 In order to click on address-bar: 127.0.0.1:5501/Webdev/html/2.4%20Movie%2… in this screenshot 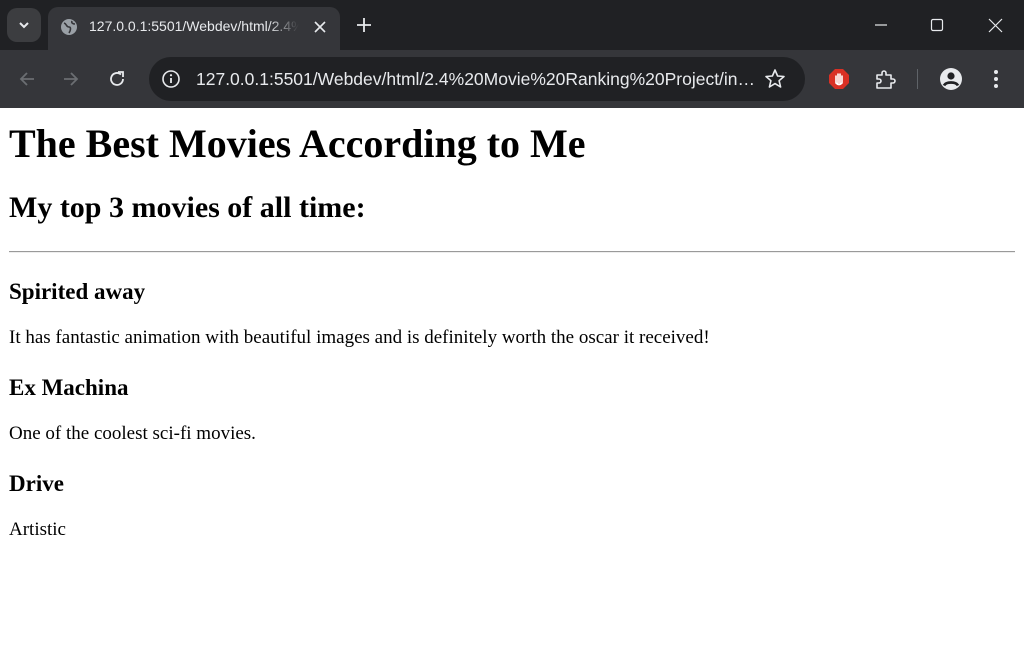, I will do `click(477, 79)`.